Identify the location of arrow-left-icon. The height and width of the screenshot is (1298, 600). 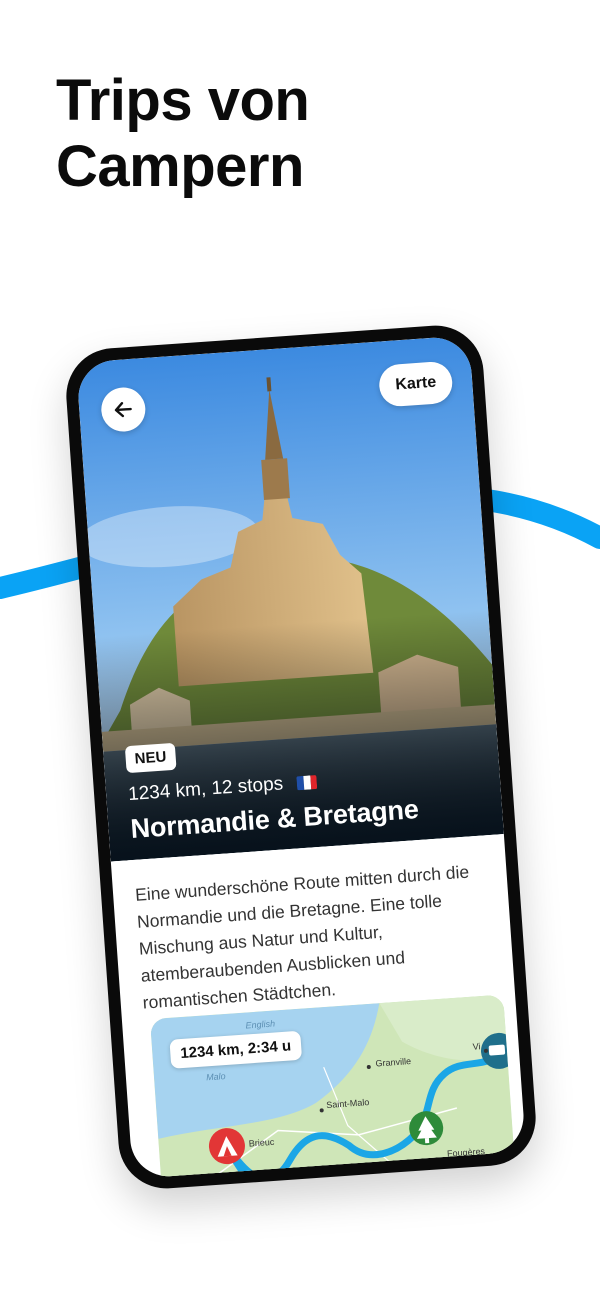
(123, 410).